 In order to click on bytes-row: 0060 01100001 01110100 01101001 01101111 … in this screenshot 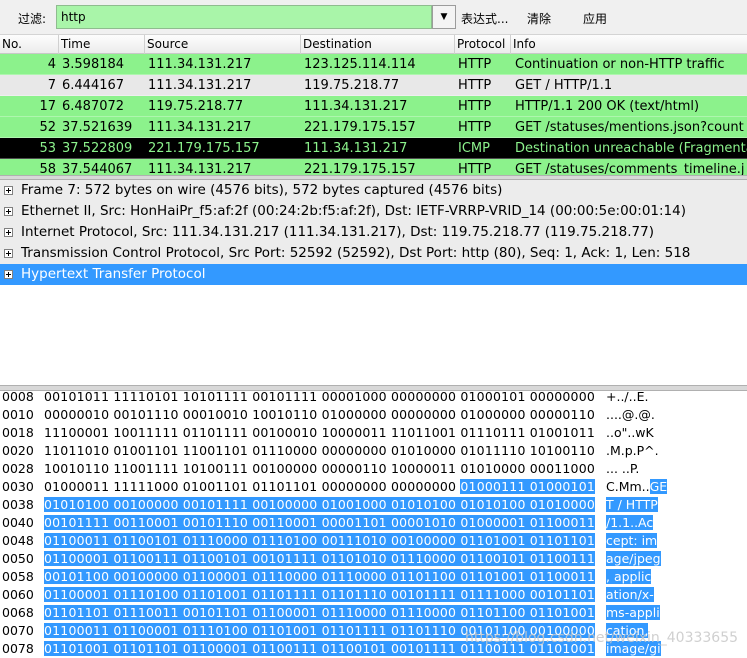, I will do `click(373, 595)`.